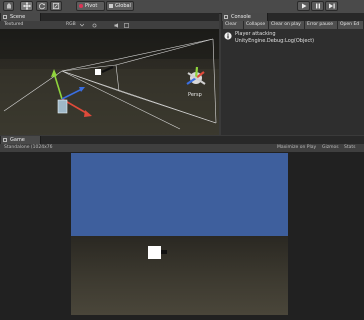 This screenshot has height=320, width=364. Describe the element at coordinates (241, 17) in the screenshot. I see `console-tab-label: Console` at that location.